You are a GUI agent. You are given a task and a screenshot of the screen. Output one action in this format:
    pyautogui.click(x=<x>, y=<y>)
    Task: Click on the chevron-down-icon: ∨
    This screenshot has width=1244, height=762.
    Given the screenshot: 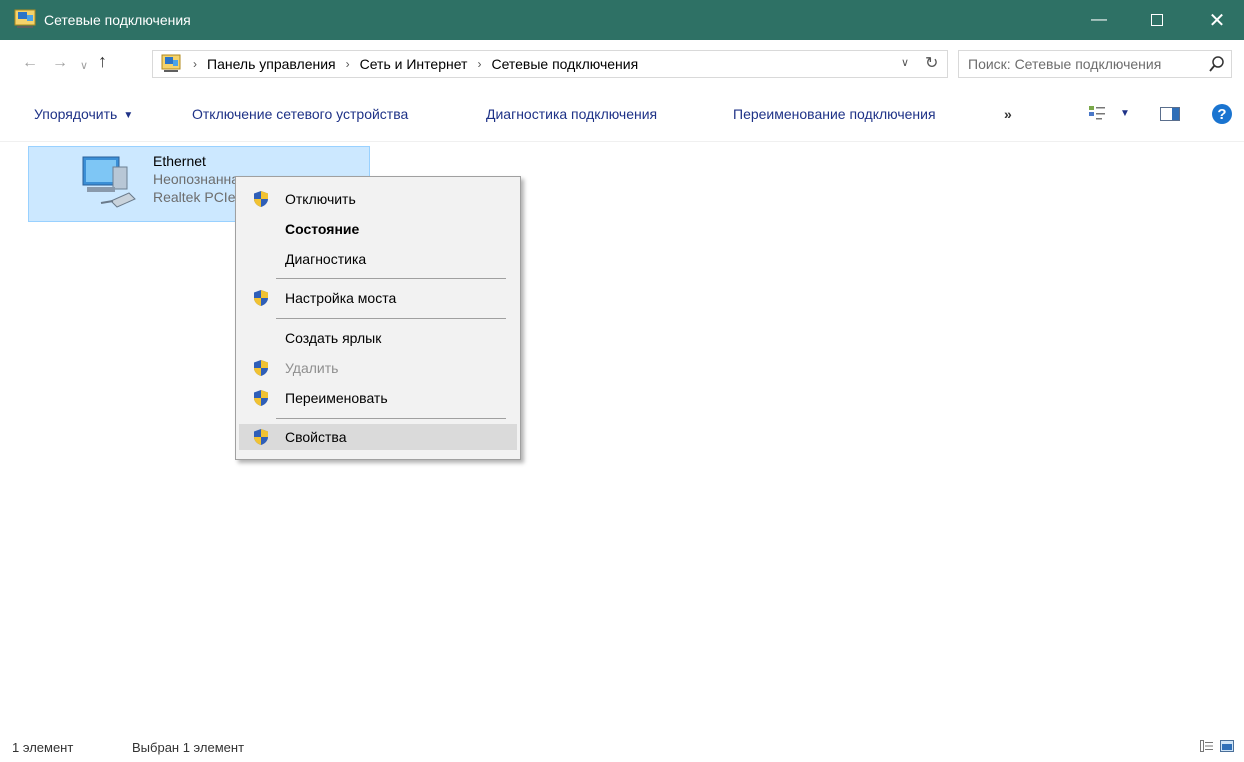 What is the action you would take?
    pyautogui.click(x=905, y=62)
    